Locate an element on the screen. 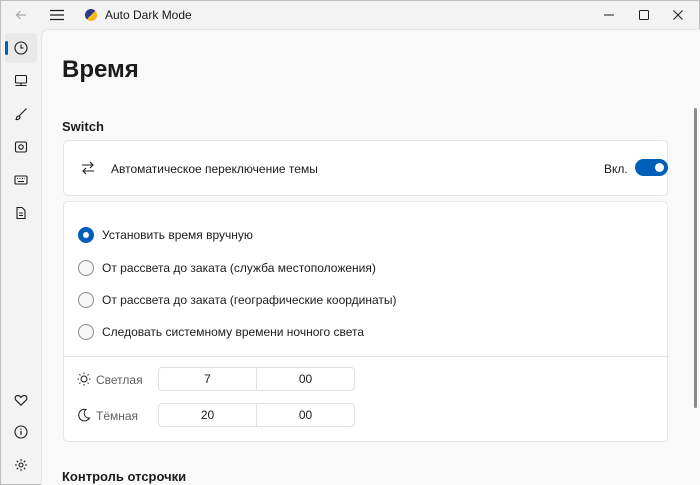  section-title-switch: Switch is located at coordinates (83, 126).